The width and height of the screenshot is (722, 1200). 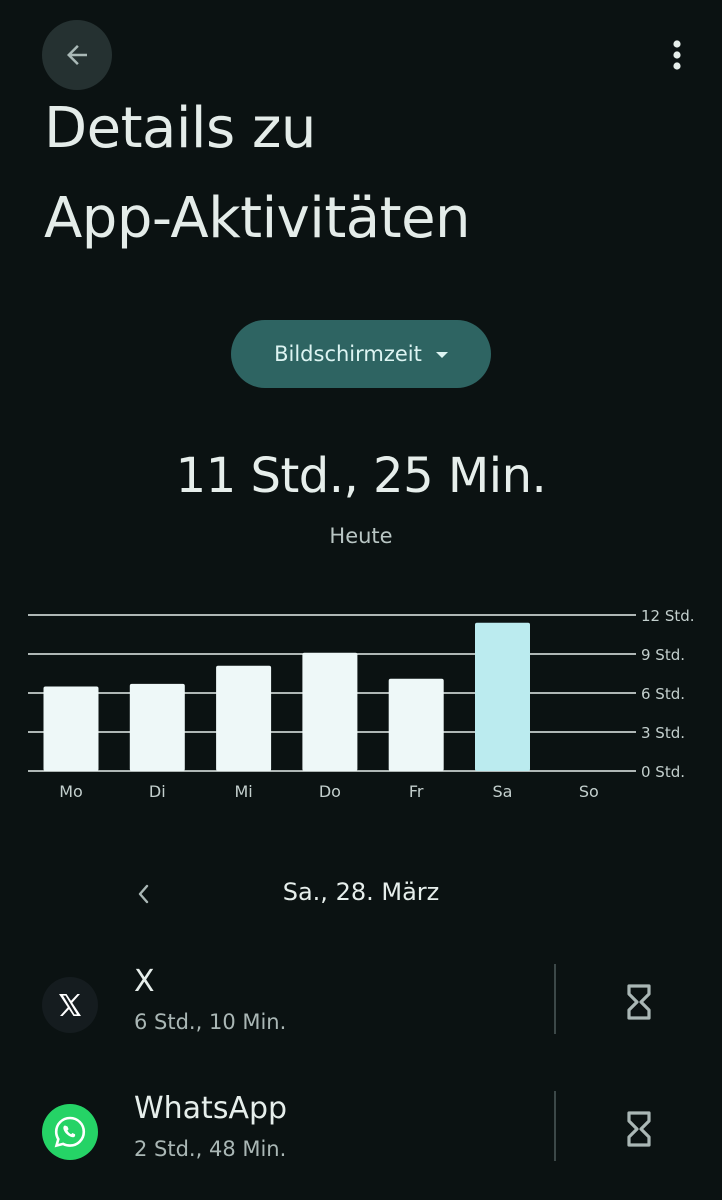 What do you see at coordinates (348, 354) in the screenshot?
I see `metric-selector-label: Bildschirmzeit` at bounding box center [348, 354].